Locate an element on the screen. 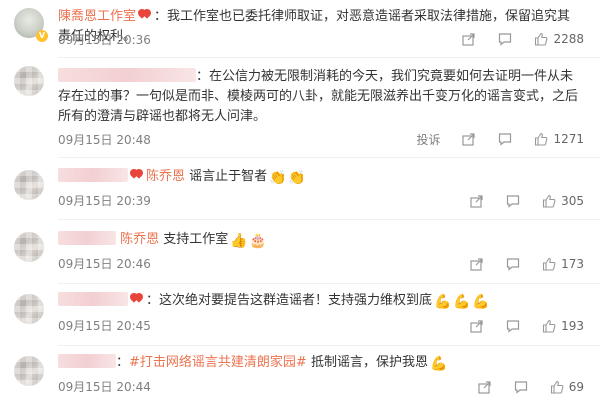  report-label: 投诉 is located at coordinates (428, 139).